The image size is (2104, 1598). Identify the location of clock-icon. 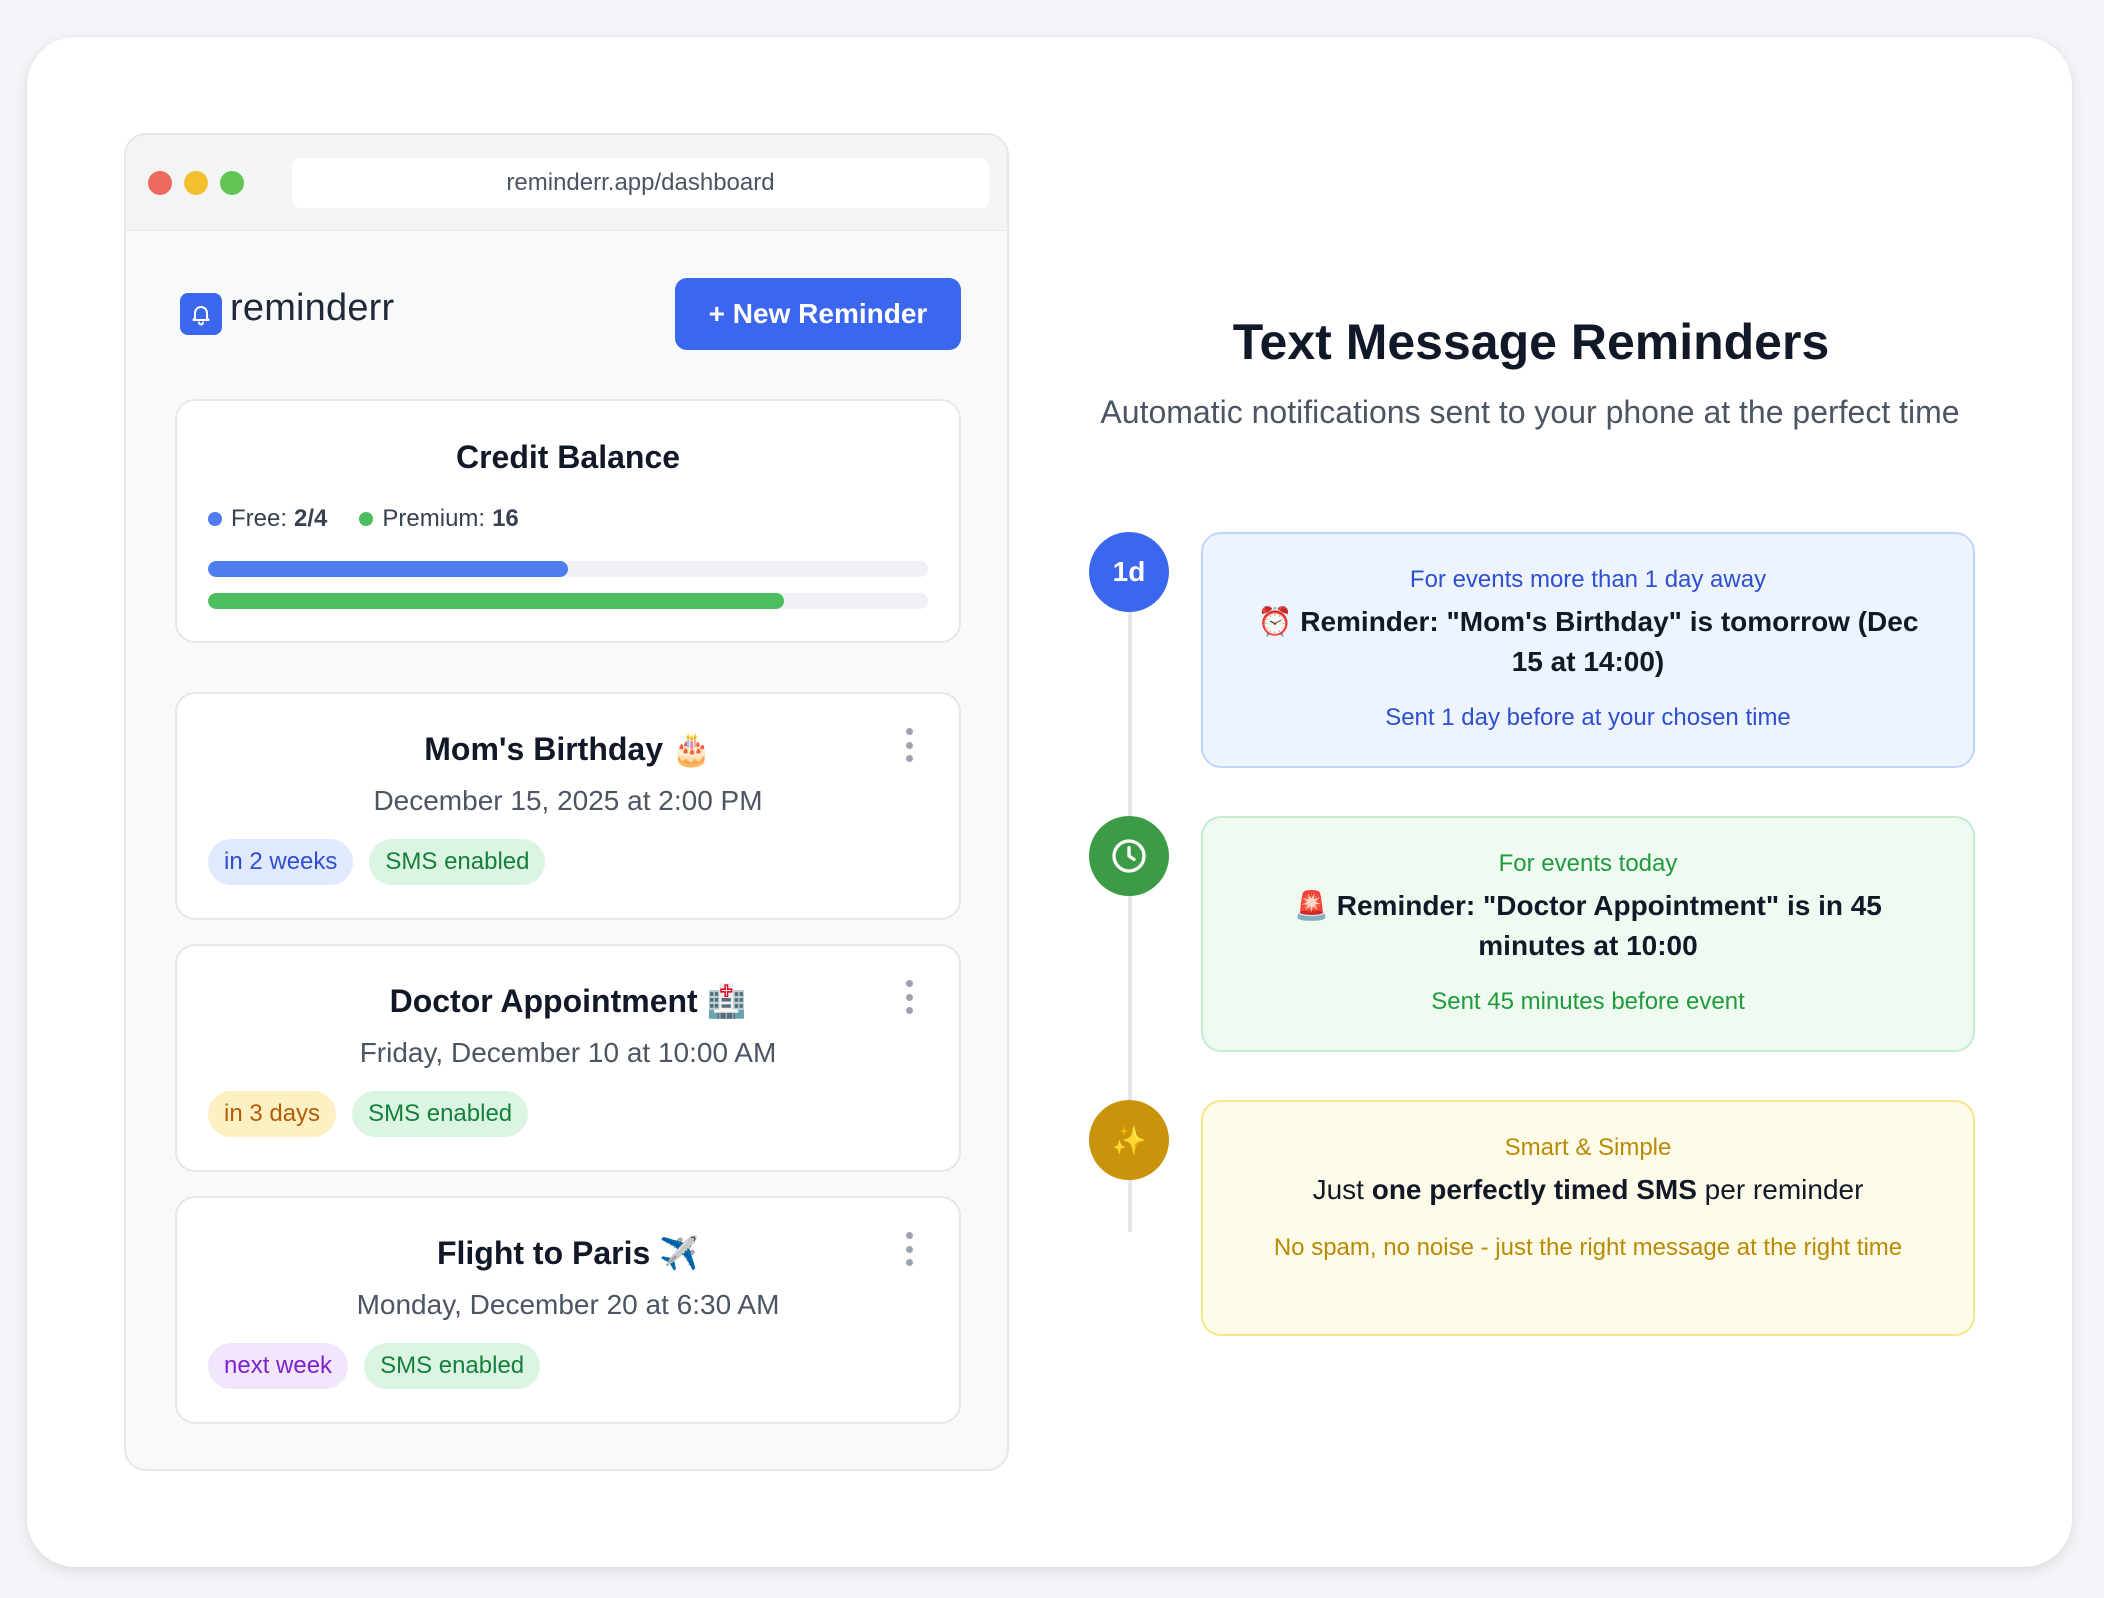
(1129, 856).